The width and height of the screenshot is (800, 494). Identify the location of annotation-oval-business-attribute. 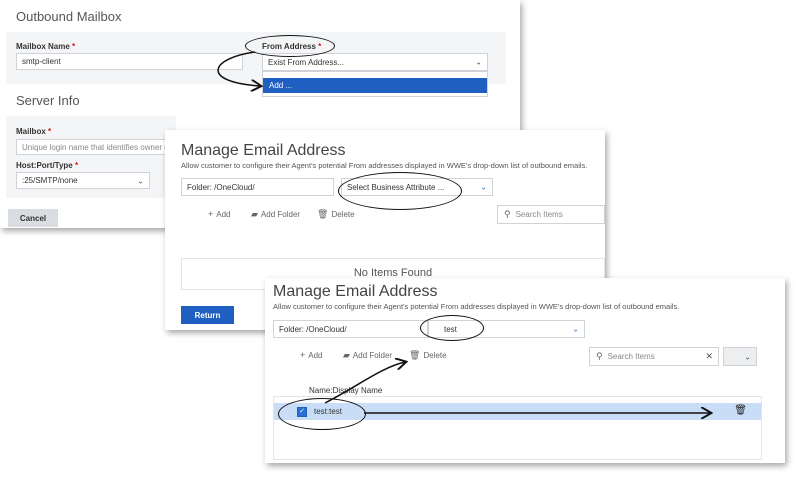
(400, 191).